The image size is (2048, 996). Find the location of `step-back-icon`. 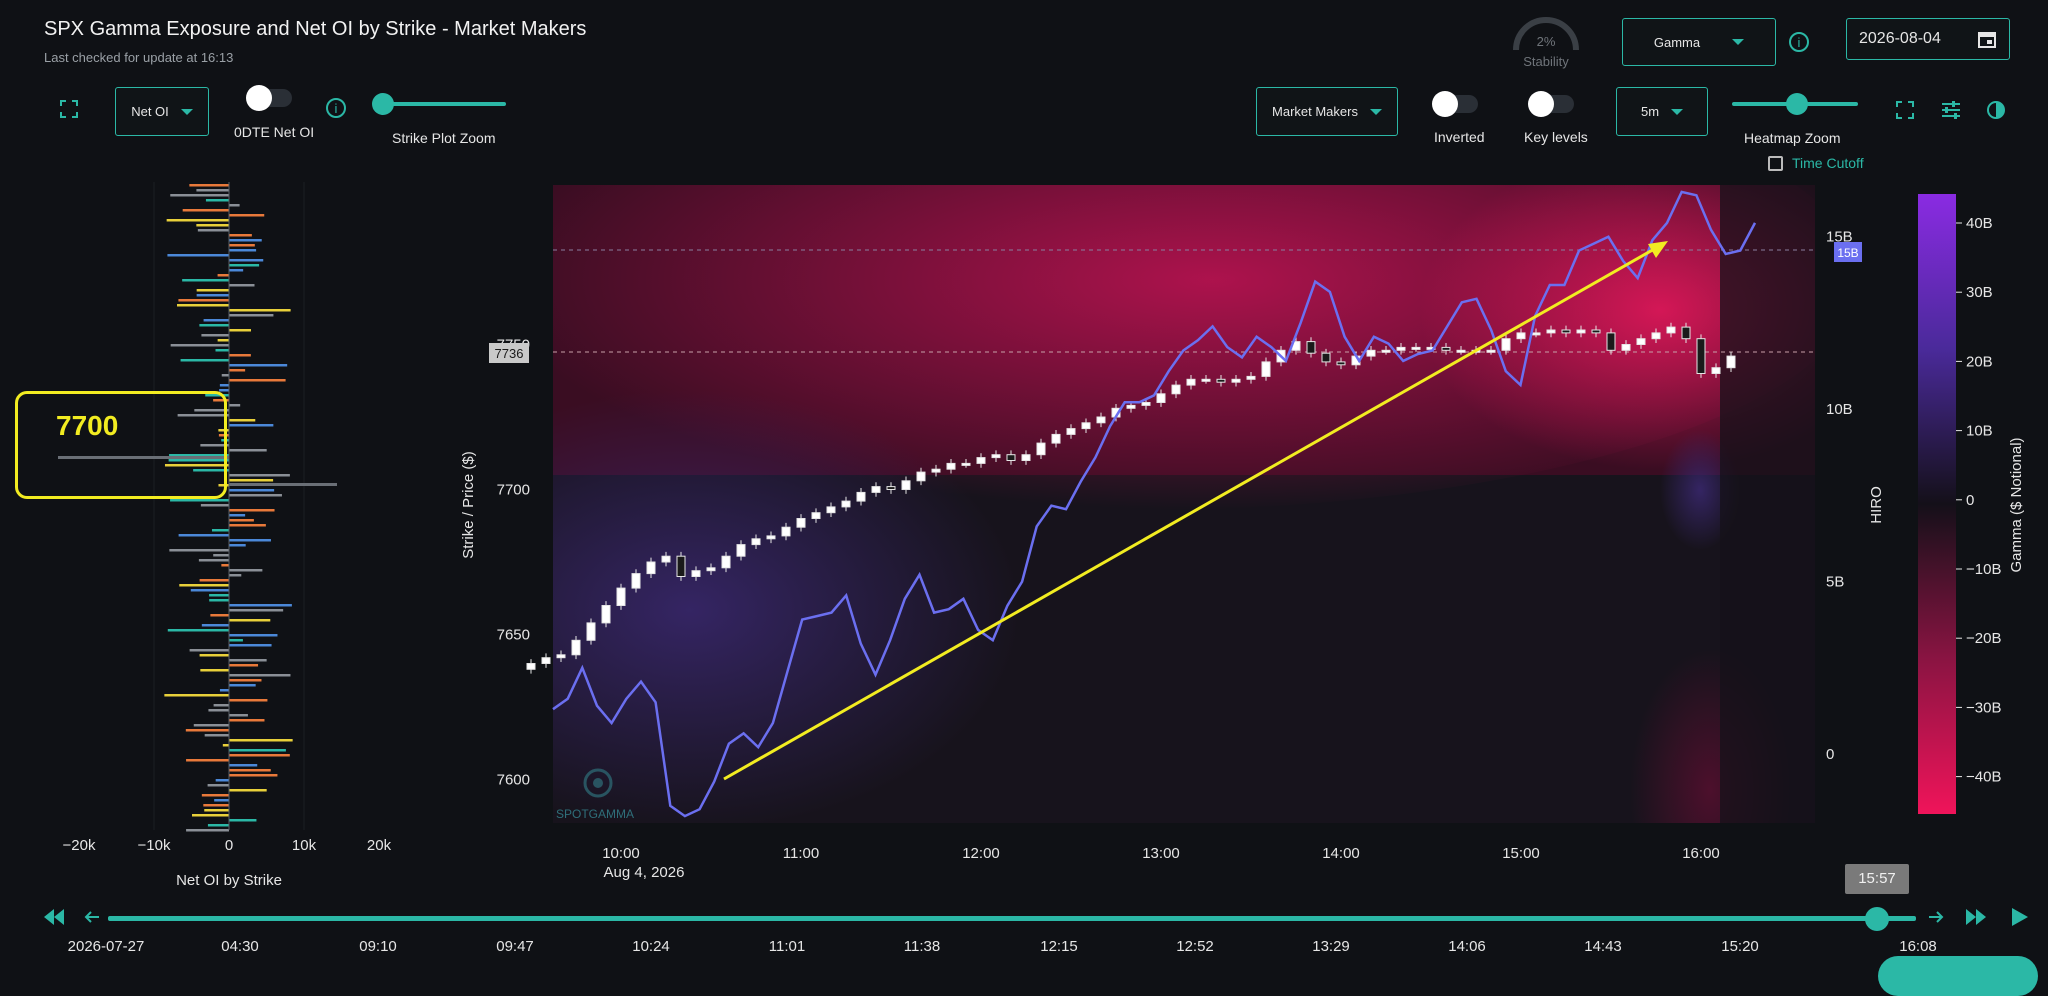

step-back-icon is located at coordinates (92, 917).